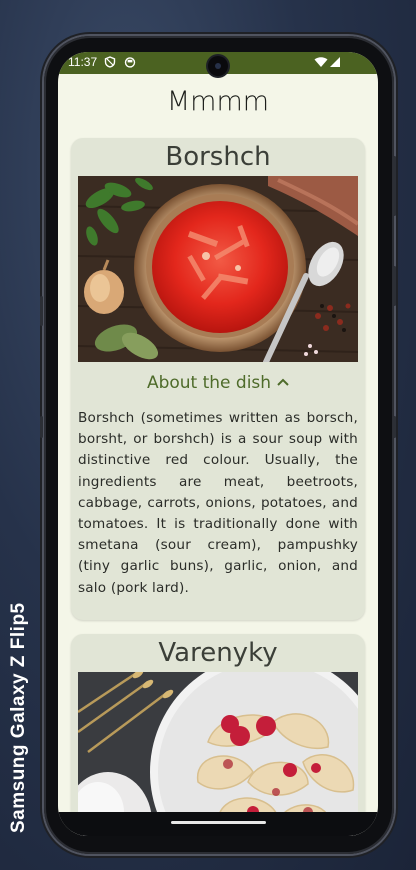  What do you see at coordinates (283, 382) in the screenshot?
I see `chevron-up-icon` at bounding box center [283, 382].